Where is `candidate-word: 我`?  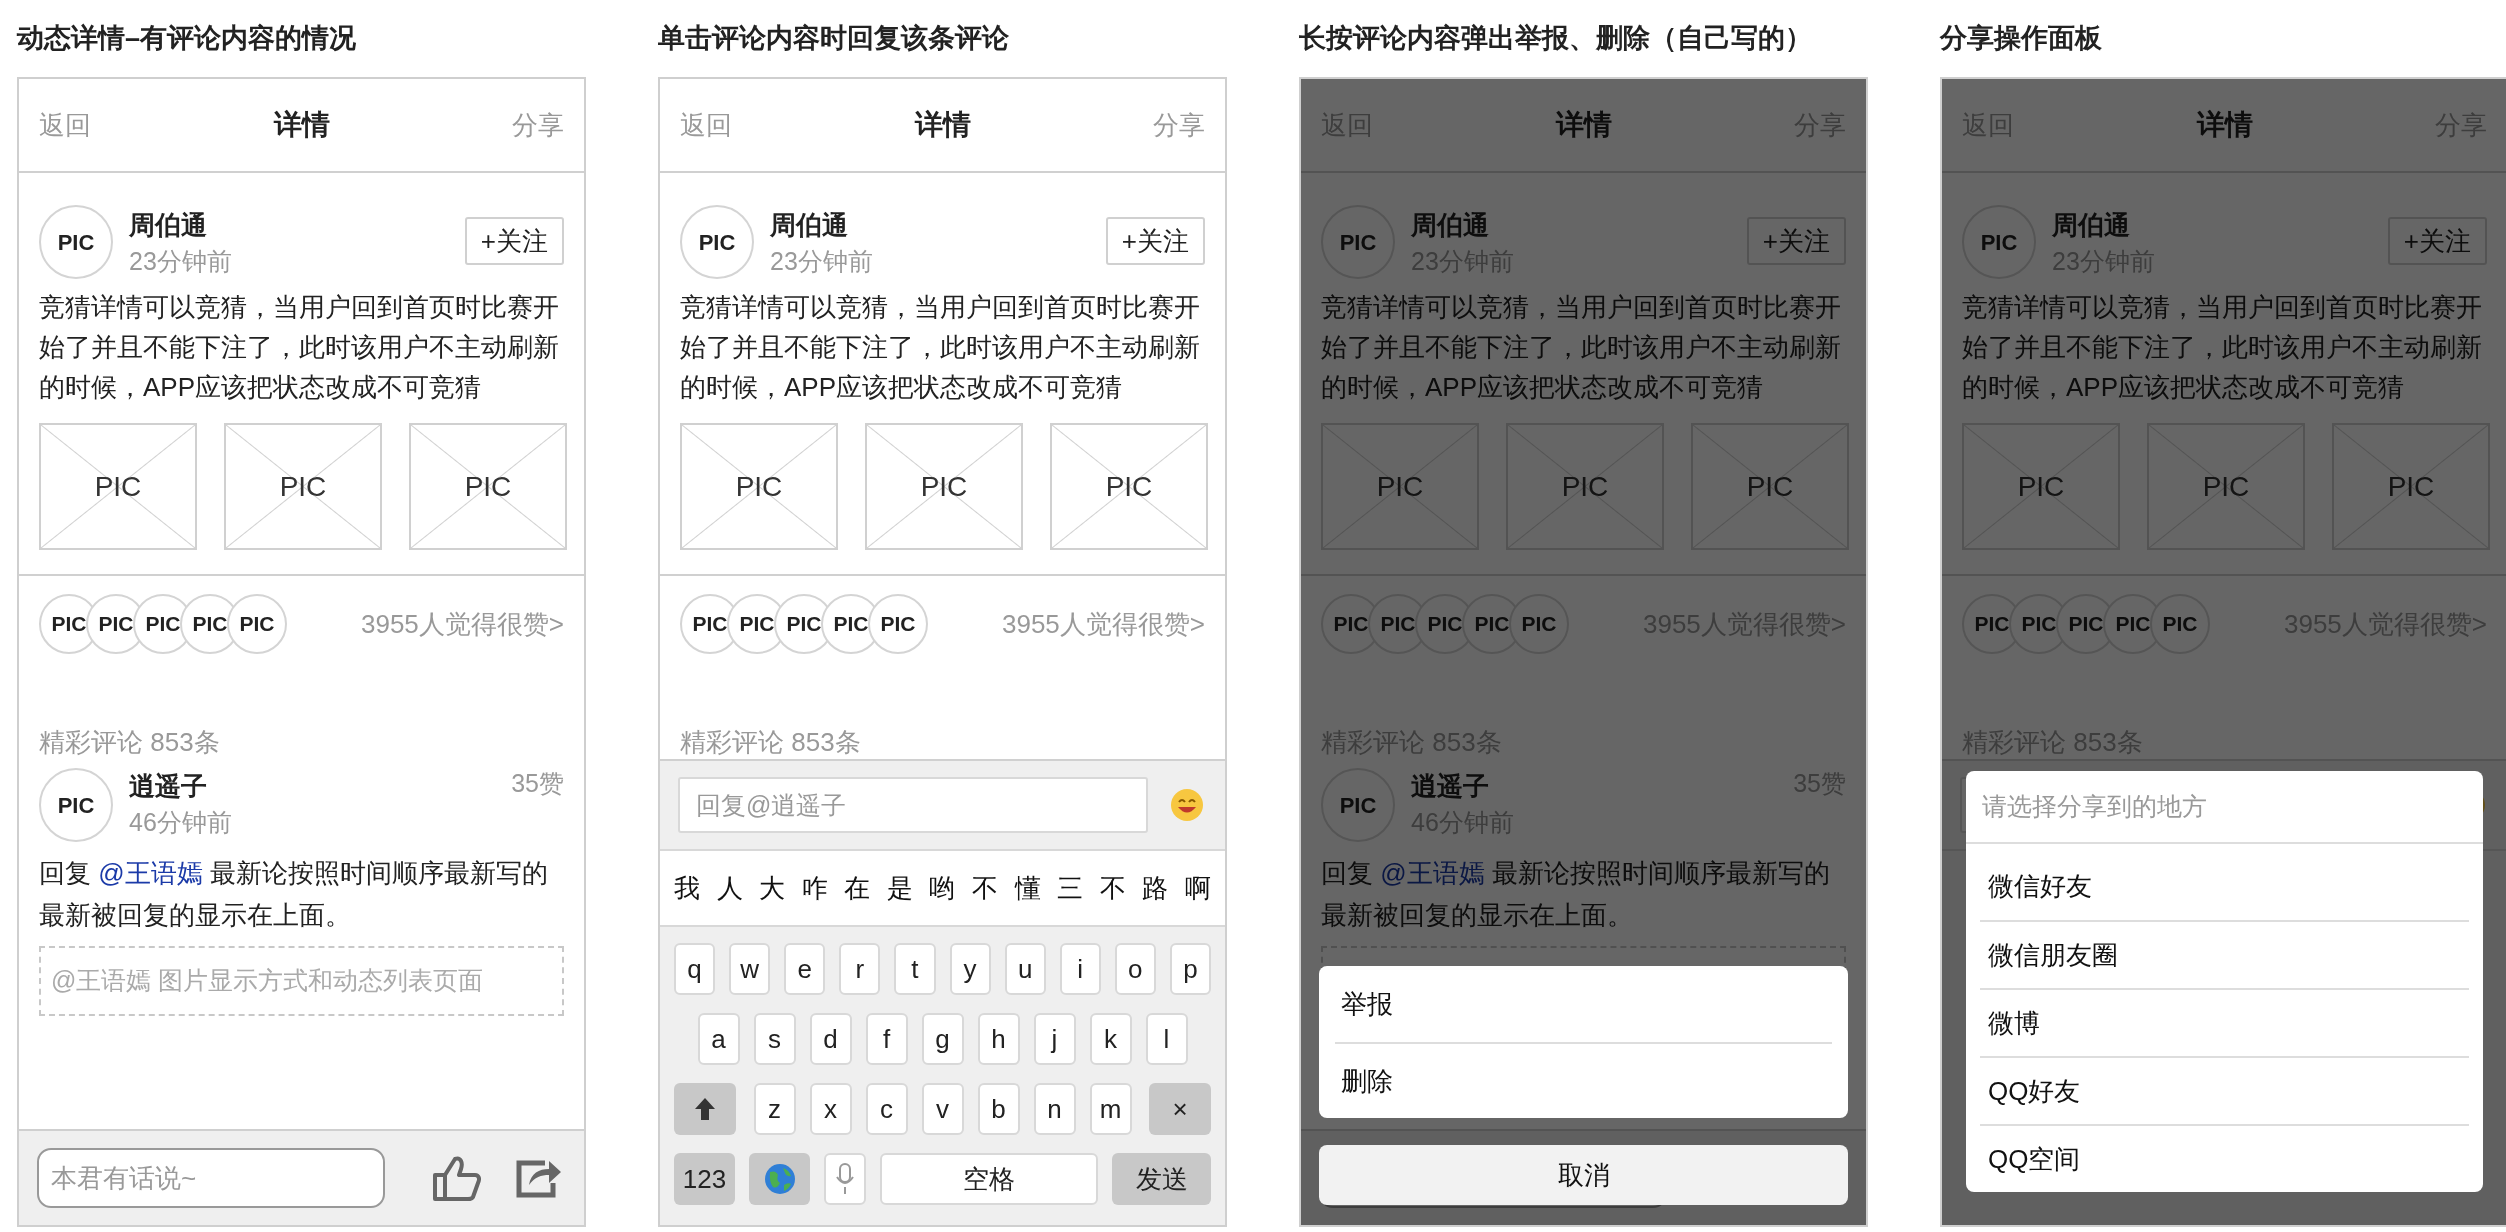 candidate-word: 我 is located at coordinates (687, 888).